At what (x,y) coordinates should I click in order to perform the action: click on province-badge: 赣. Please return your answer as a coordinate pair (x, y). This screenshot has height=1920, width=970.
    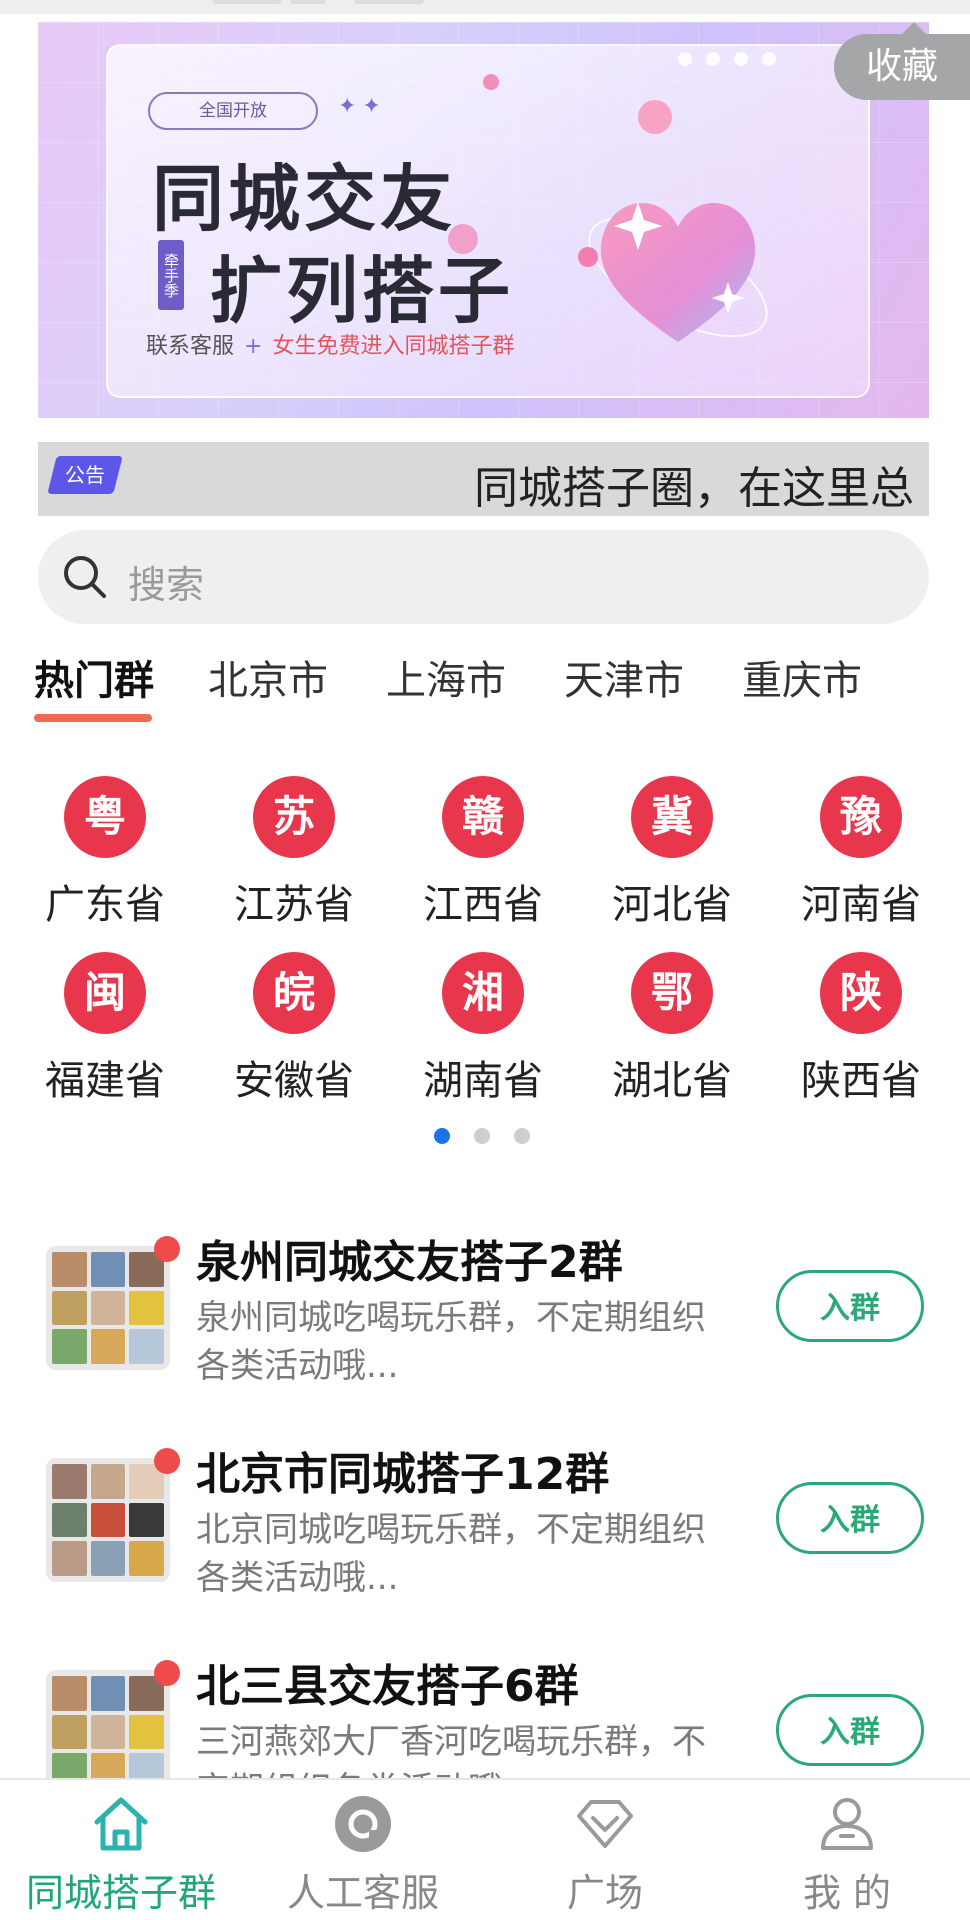
    Looking at the image, I should click on (483, 817).